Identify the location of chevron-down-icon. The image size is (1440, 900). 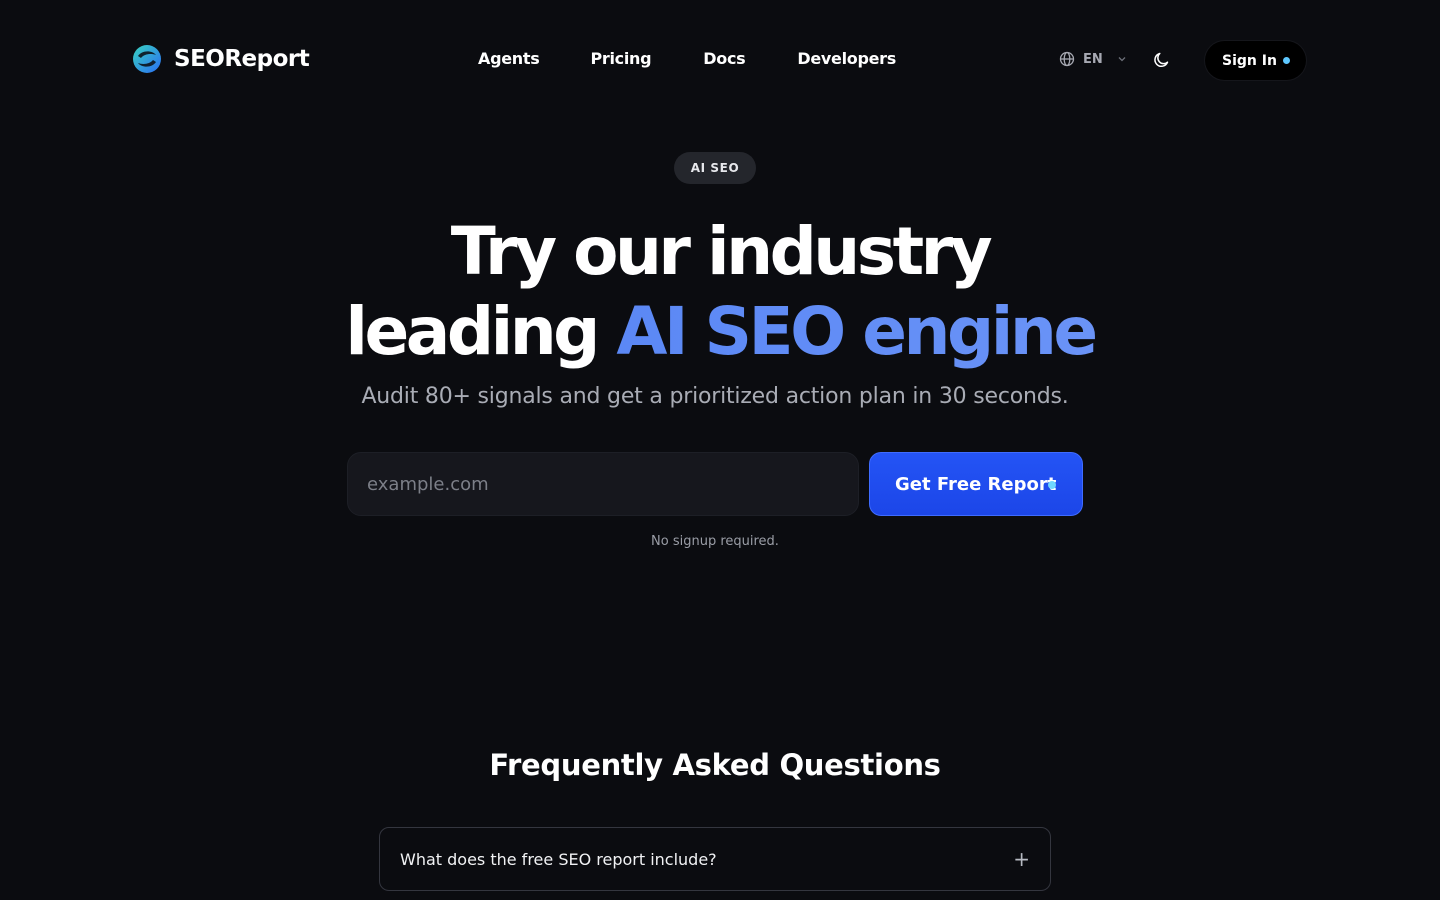
(1122, 59).